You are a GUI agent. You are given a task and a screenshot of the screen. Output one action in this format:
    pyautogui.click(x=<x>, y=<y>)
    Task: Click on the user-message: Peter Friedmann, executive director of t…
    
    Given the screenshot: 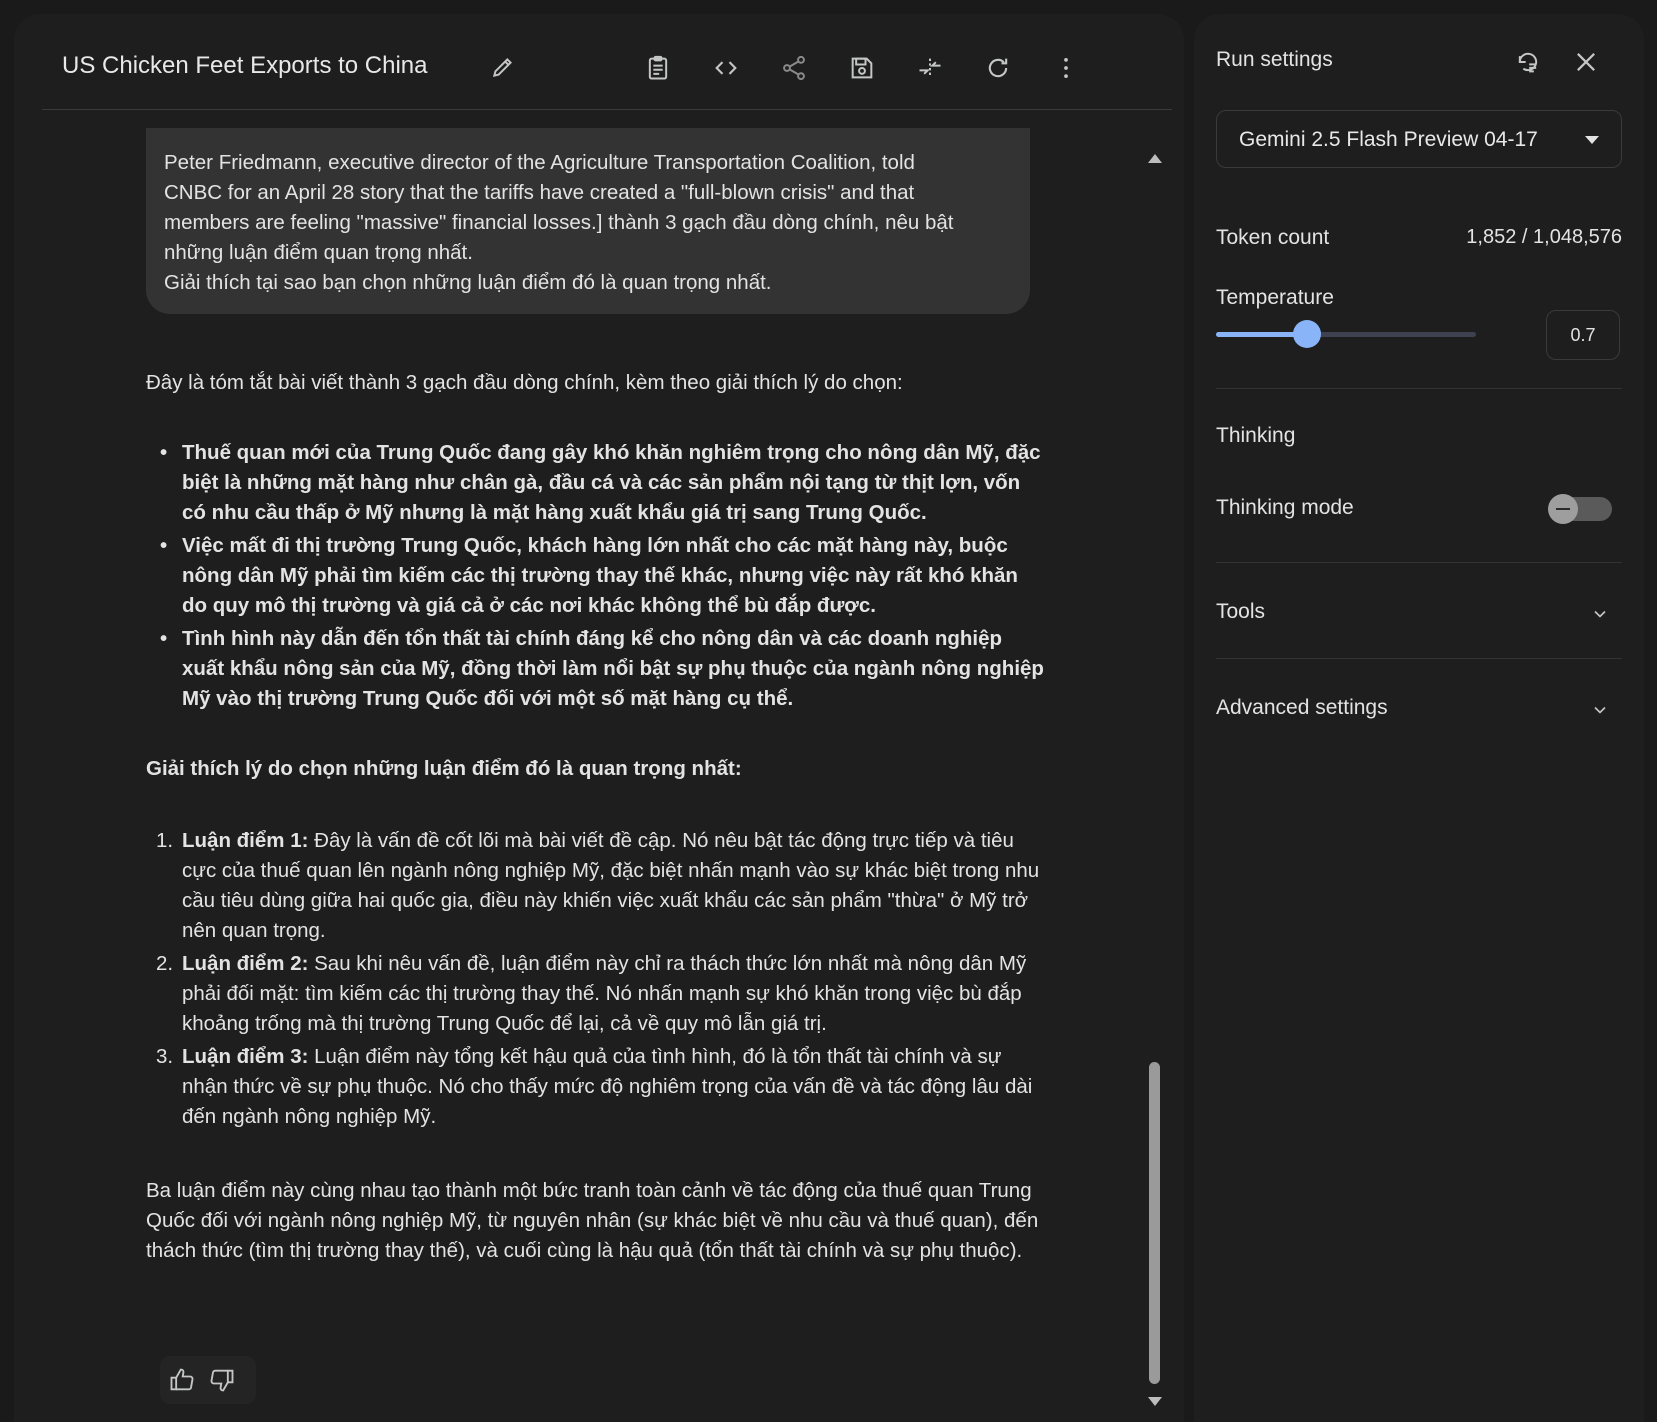 What is the action you would take?
    pyautogui.click(x=588, y=221)
    